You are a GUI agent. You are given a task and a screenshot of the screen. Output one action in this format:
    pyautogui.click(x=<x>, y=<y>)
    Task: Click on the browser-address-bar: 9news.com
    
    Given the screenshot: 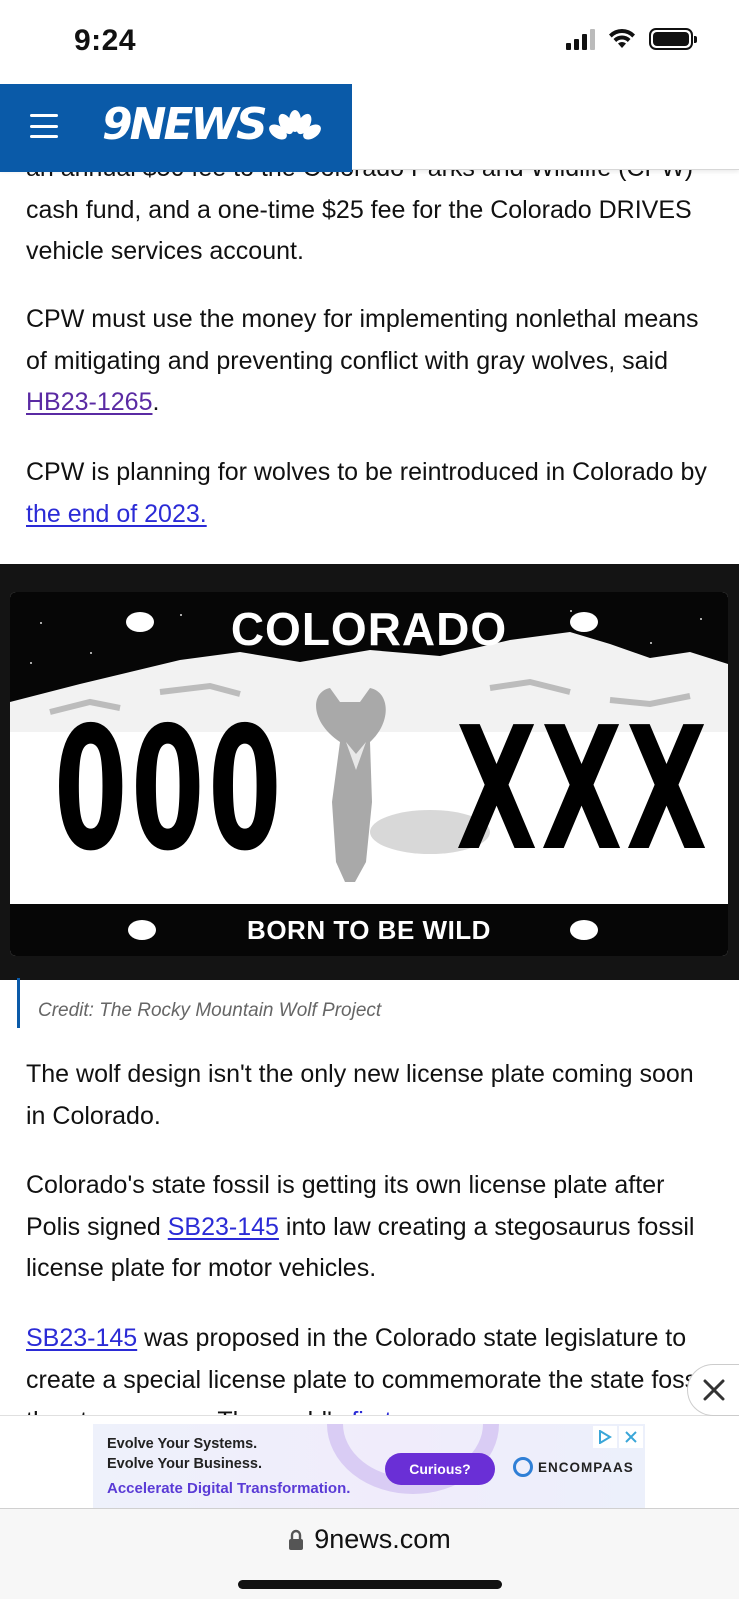 What is the action you would take?
    pyautogui.click(x=369, y=1553)
    